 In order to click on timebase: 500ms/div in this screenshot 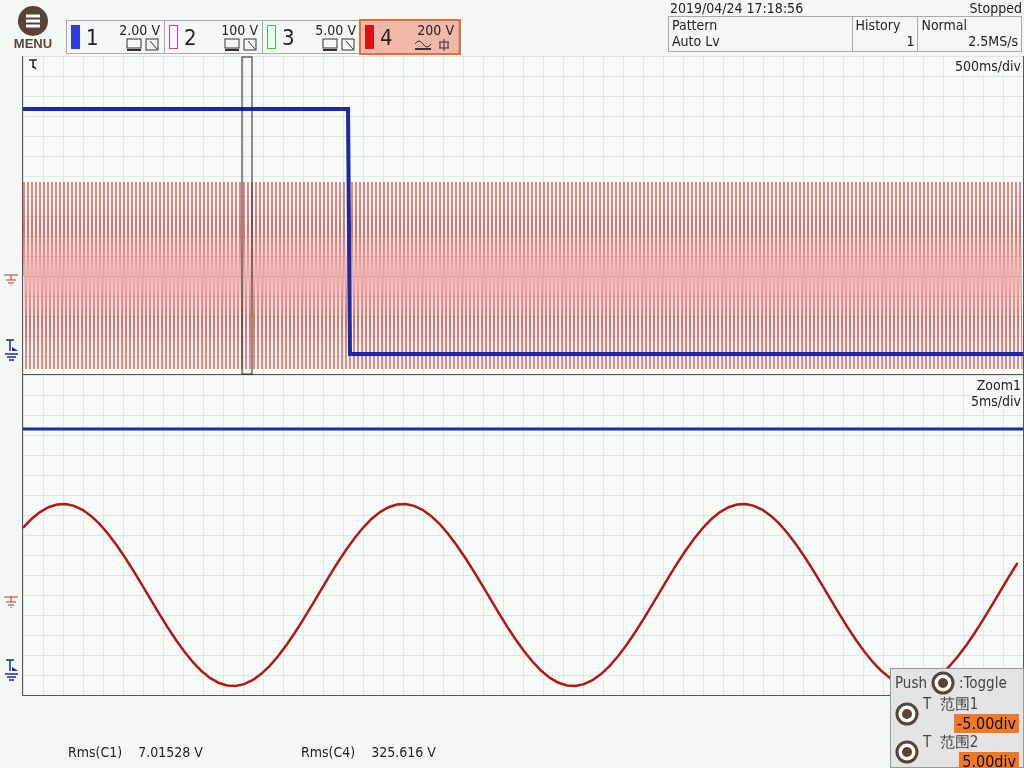, I will do `click(987, 66)`.